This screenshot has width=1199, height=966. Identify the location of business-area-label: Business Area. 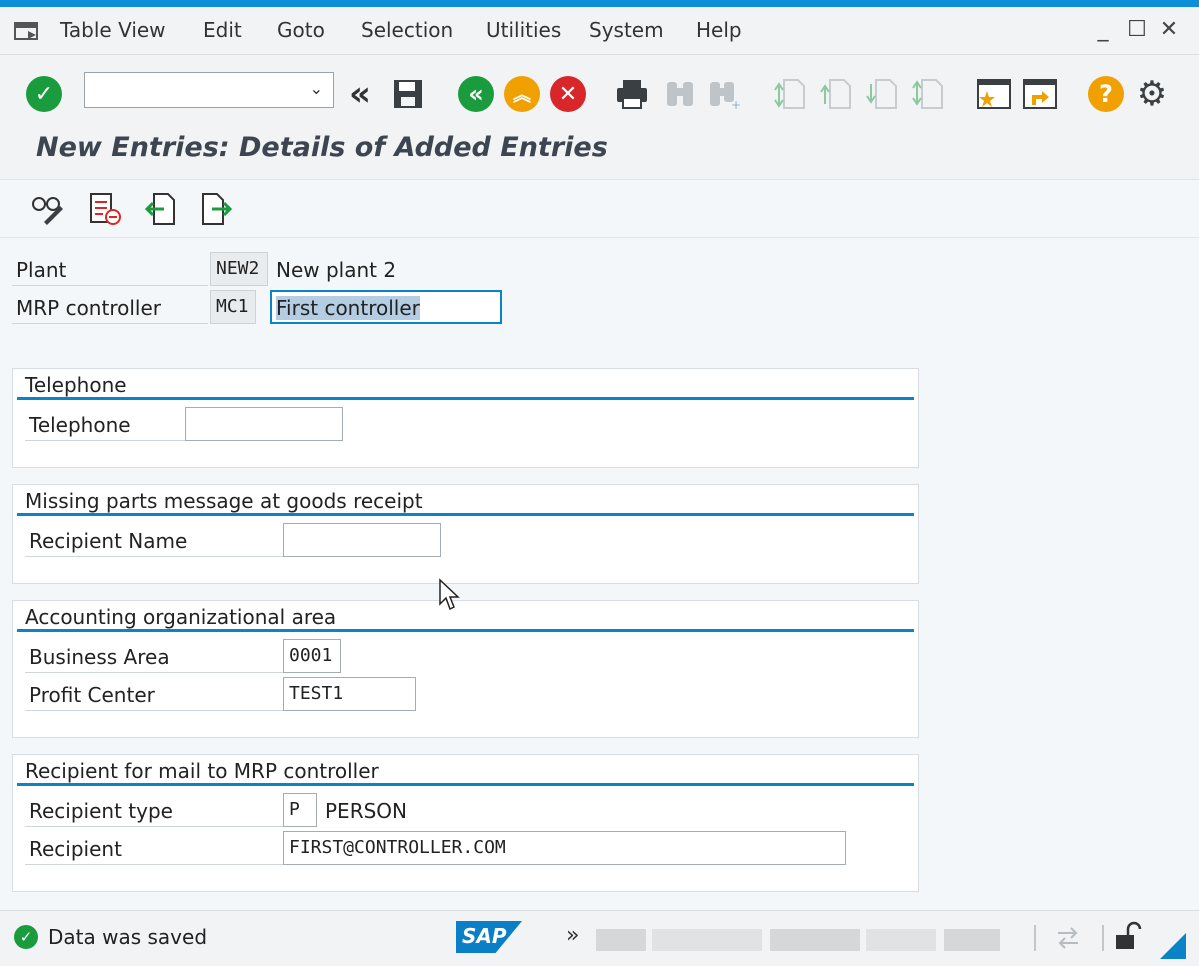
(154, 656).